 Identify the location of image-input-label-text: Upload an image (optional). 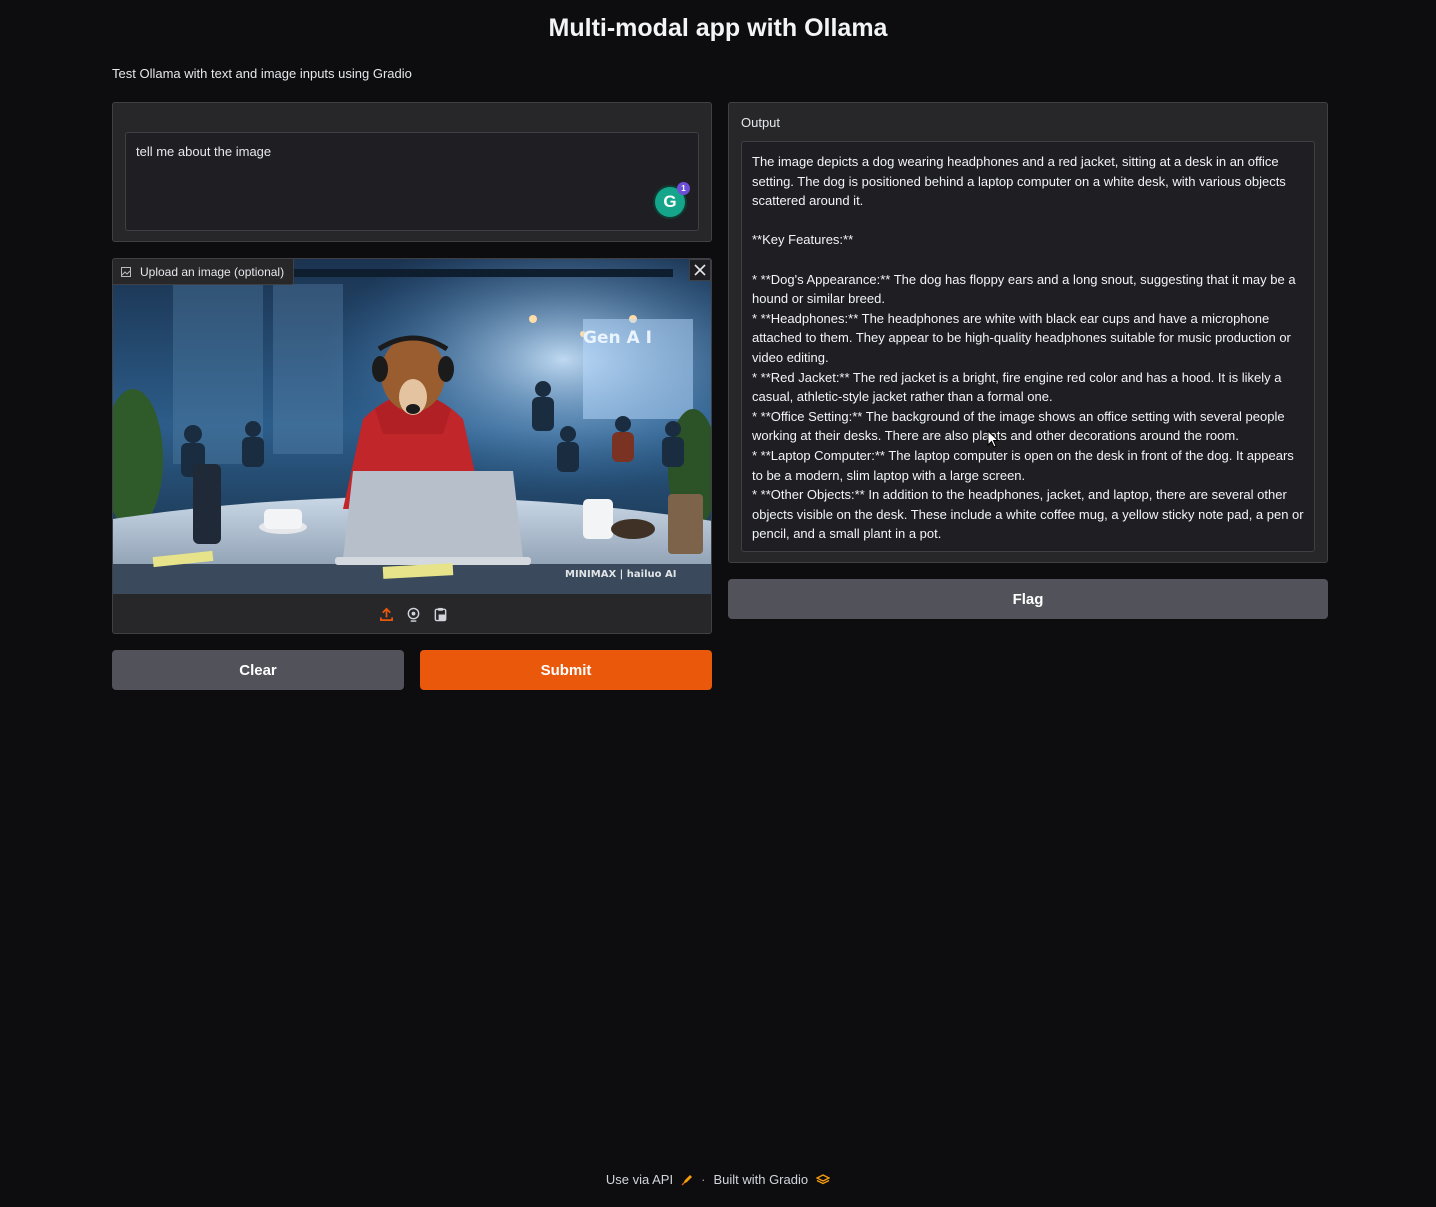
(212, 271).